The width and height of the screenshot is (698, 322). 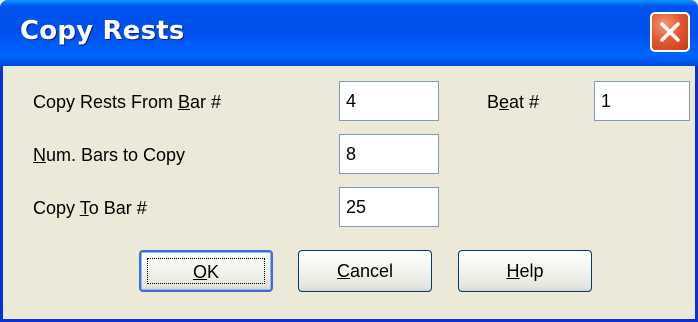 What do you see at coordinates (90, 208) in the screenshot?
I see `to-bar-label: Copy To Bar #` at bounding box center [90, 208].